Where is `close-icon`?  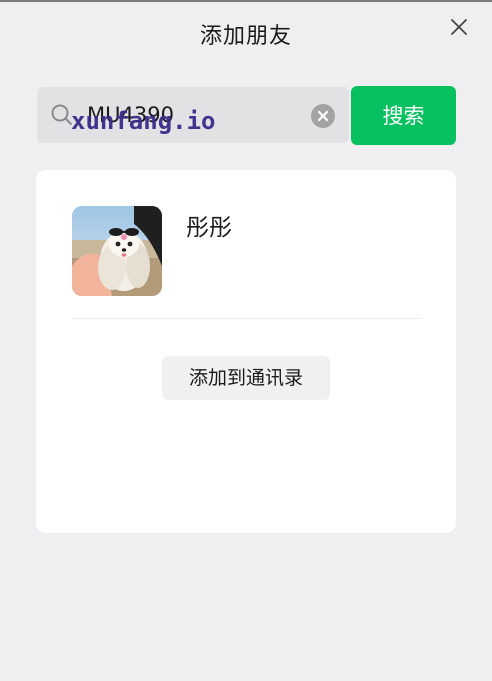
close-icon is located at coordinates (459, 27).